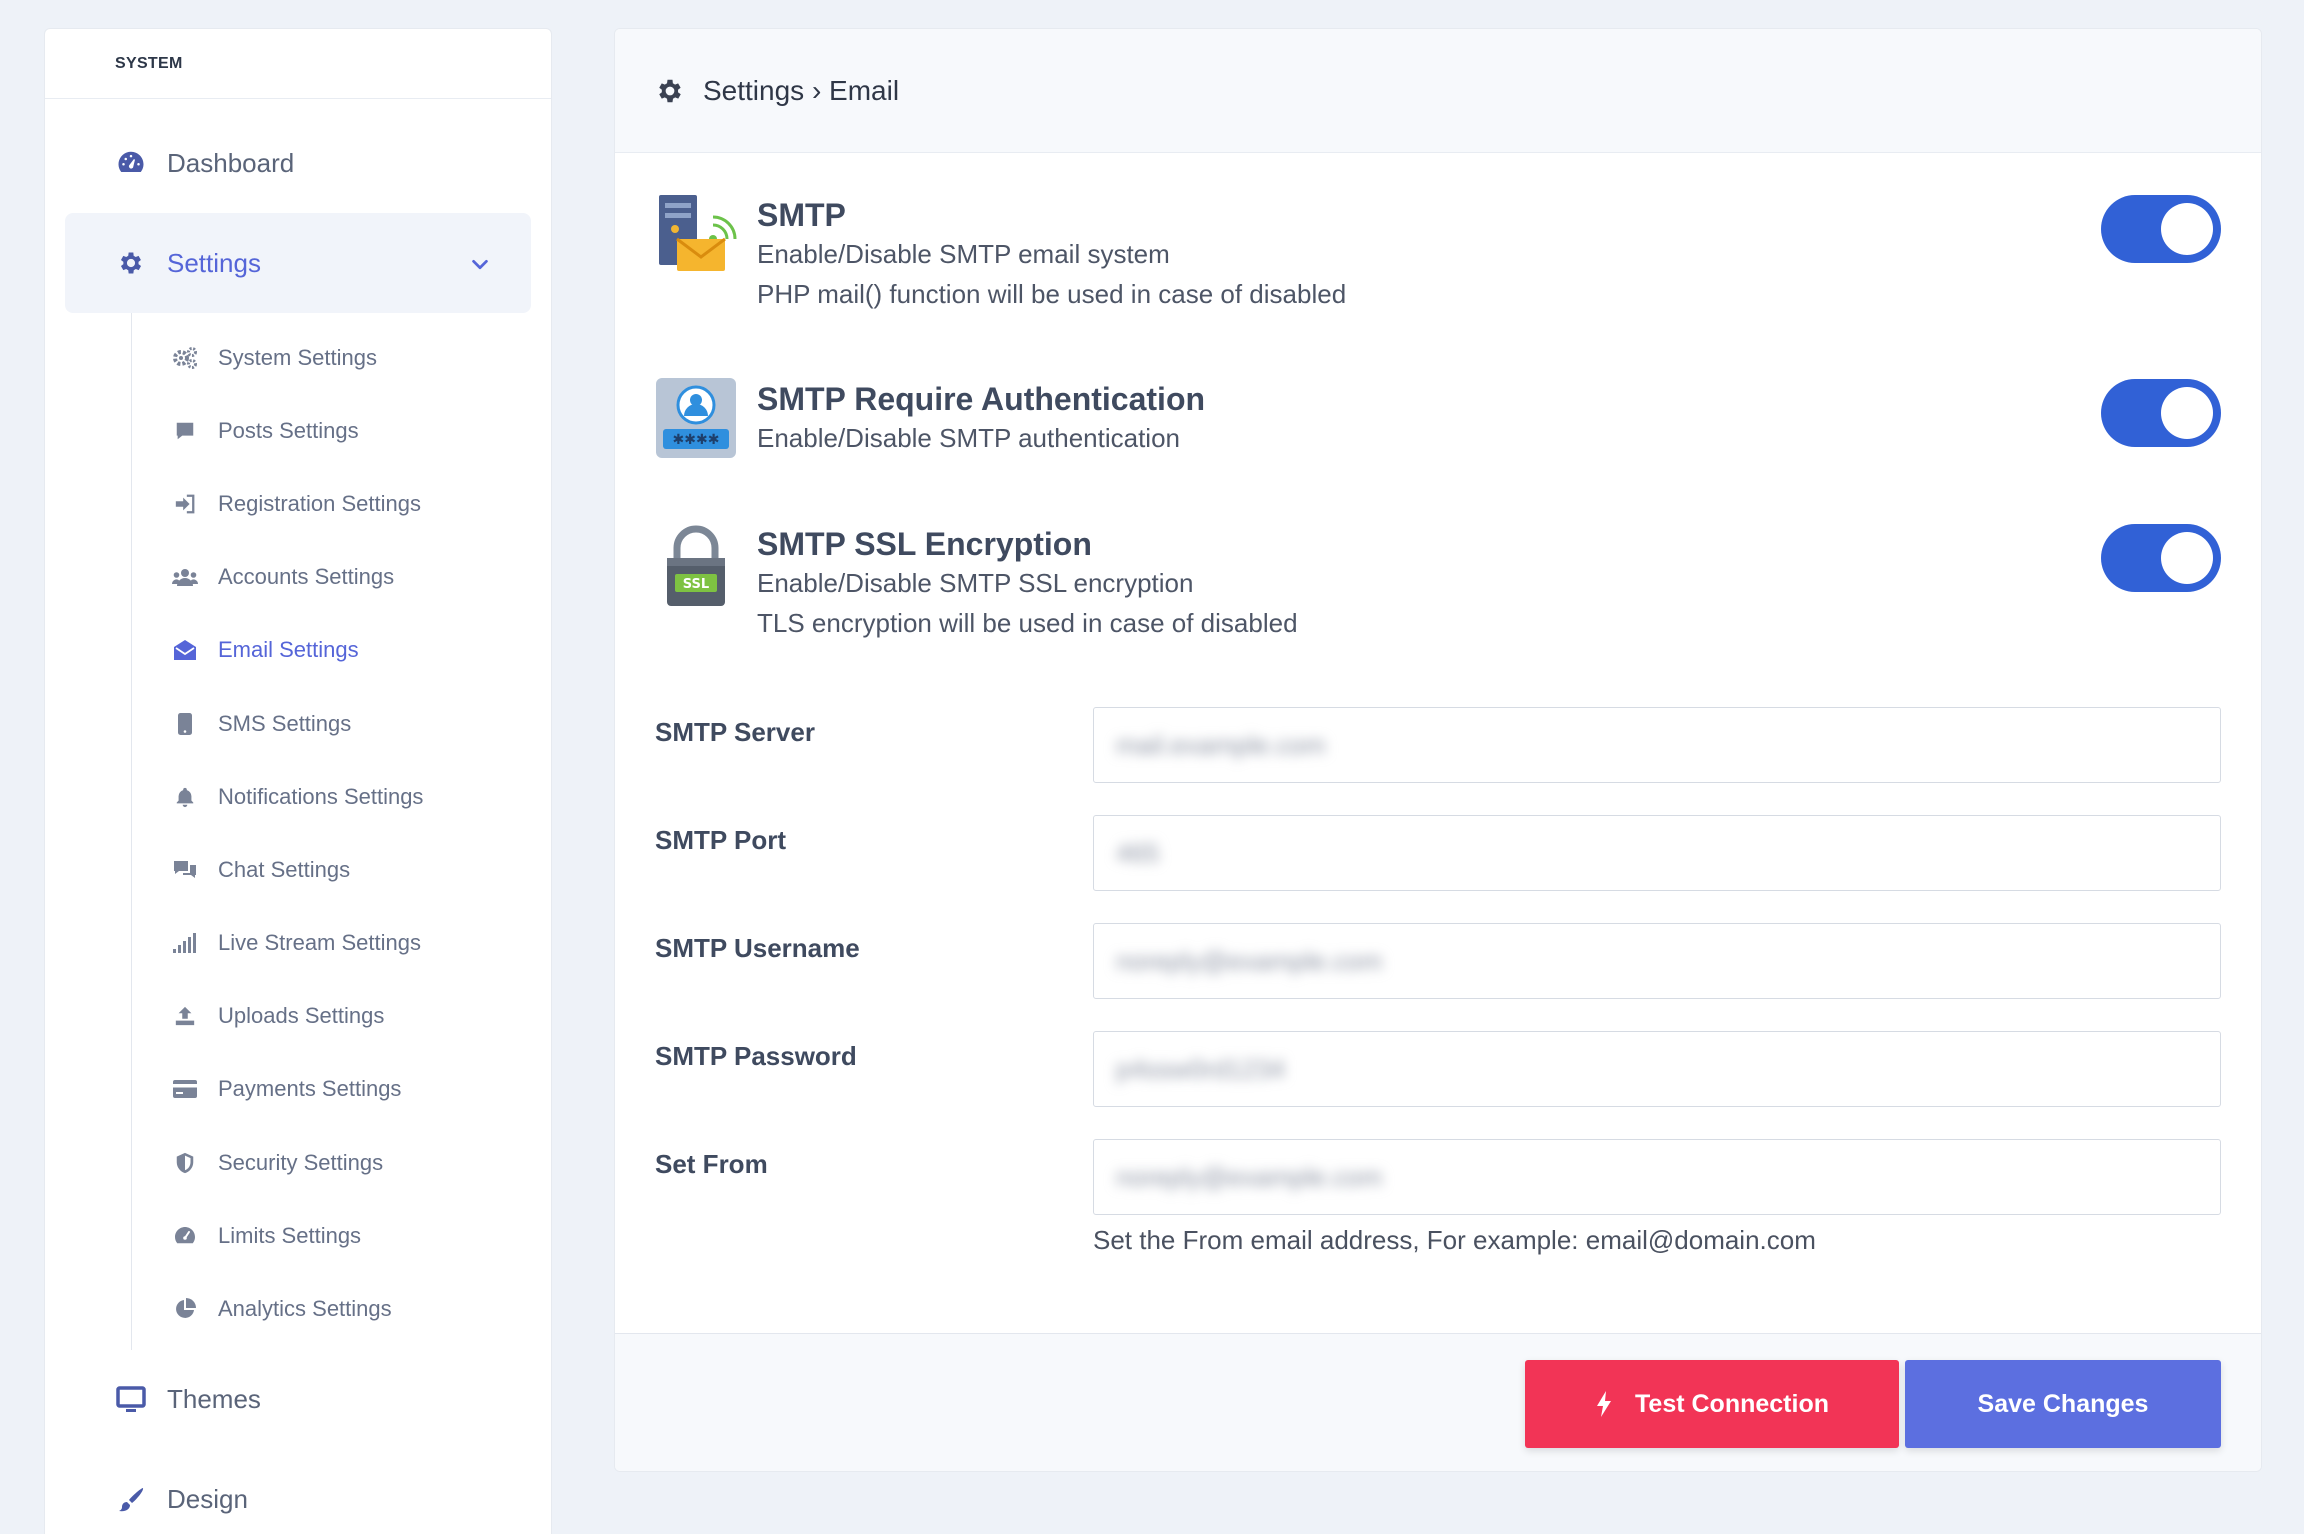 This screenshot has height=1534, width=2304. I want to click on sidebar-item-themes: Themes, so click(298, 1400).